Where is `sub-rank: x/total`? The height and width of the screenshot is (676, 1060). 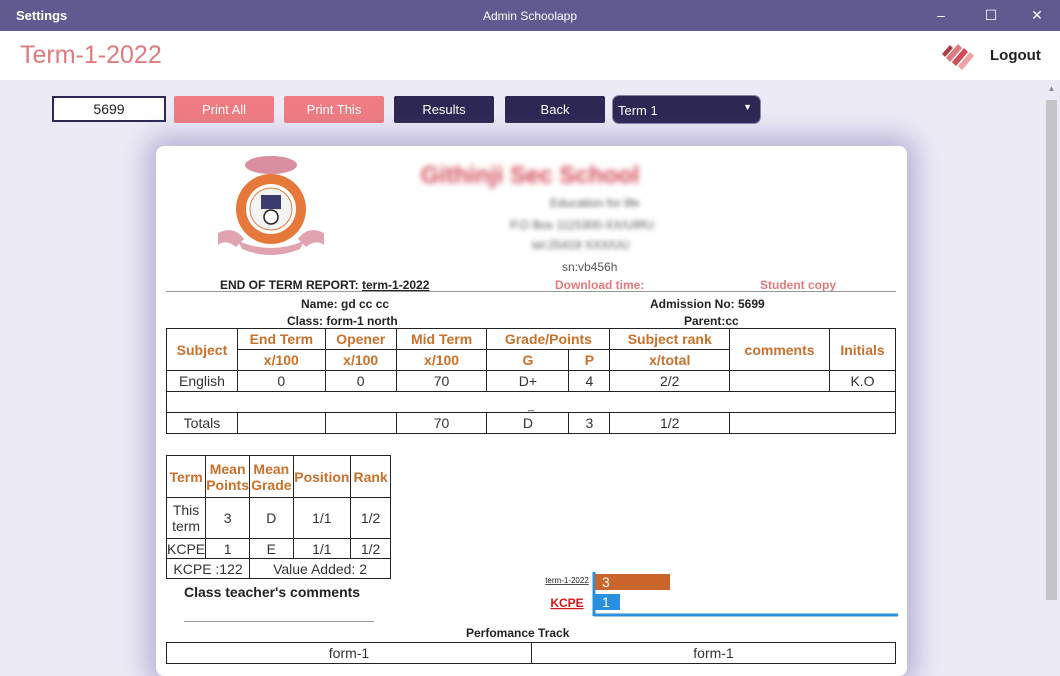 sub-rank: x/total is located at coordinates (670, 360).